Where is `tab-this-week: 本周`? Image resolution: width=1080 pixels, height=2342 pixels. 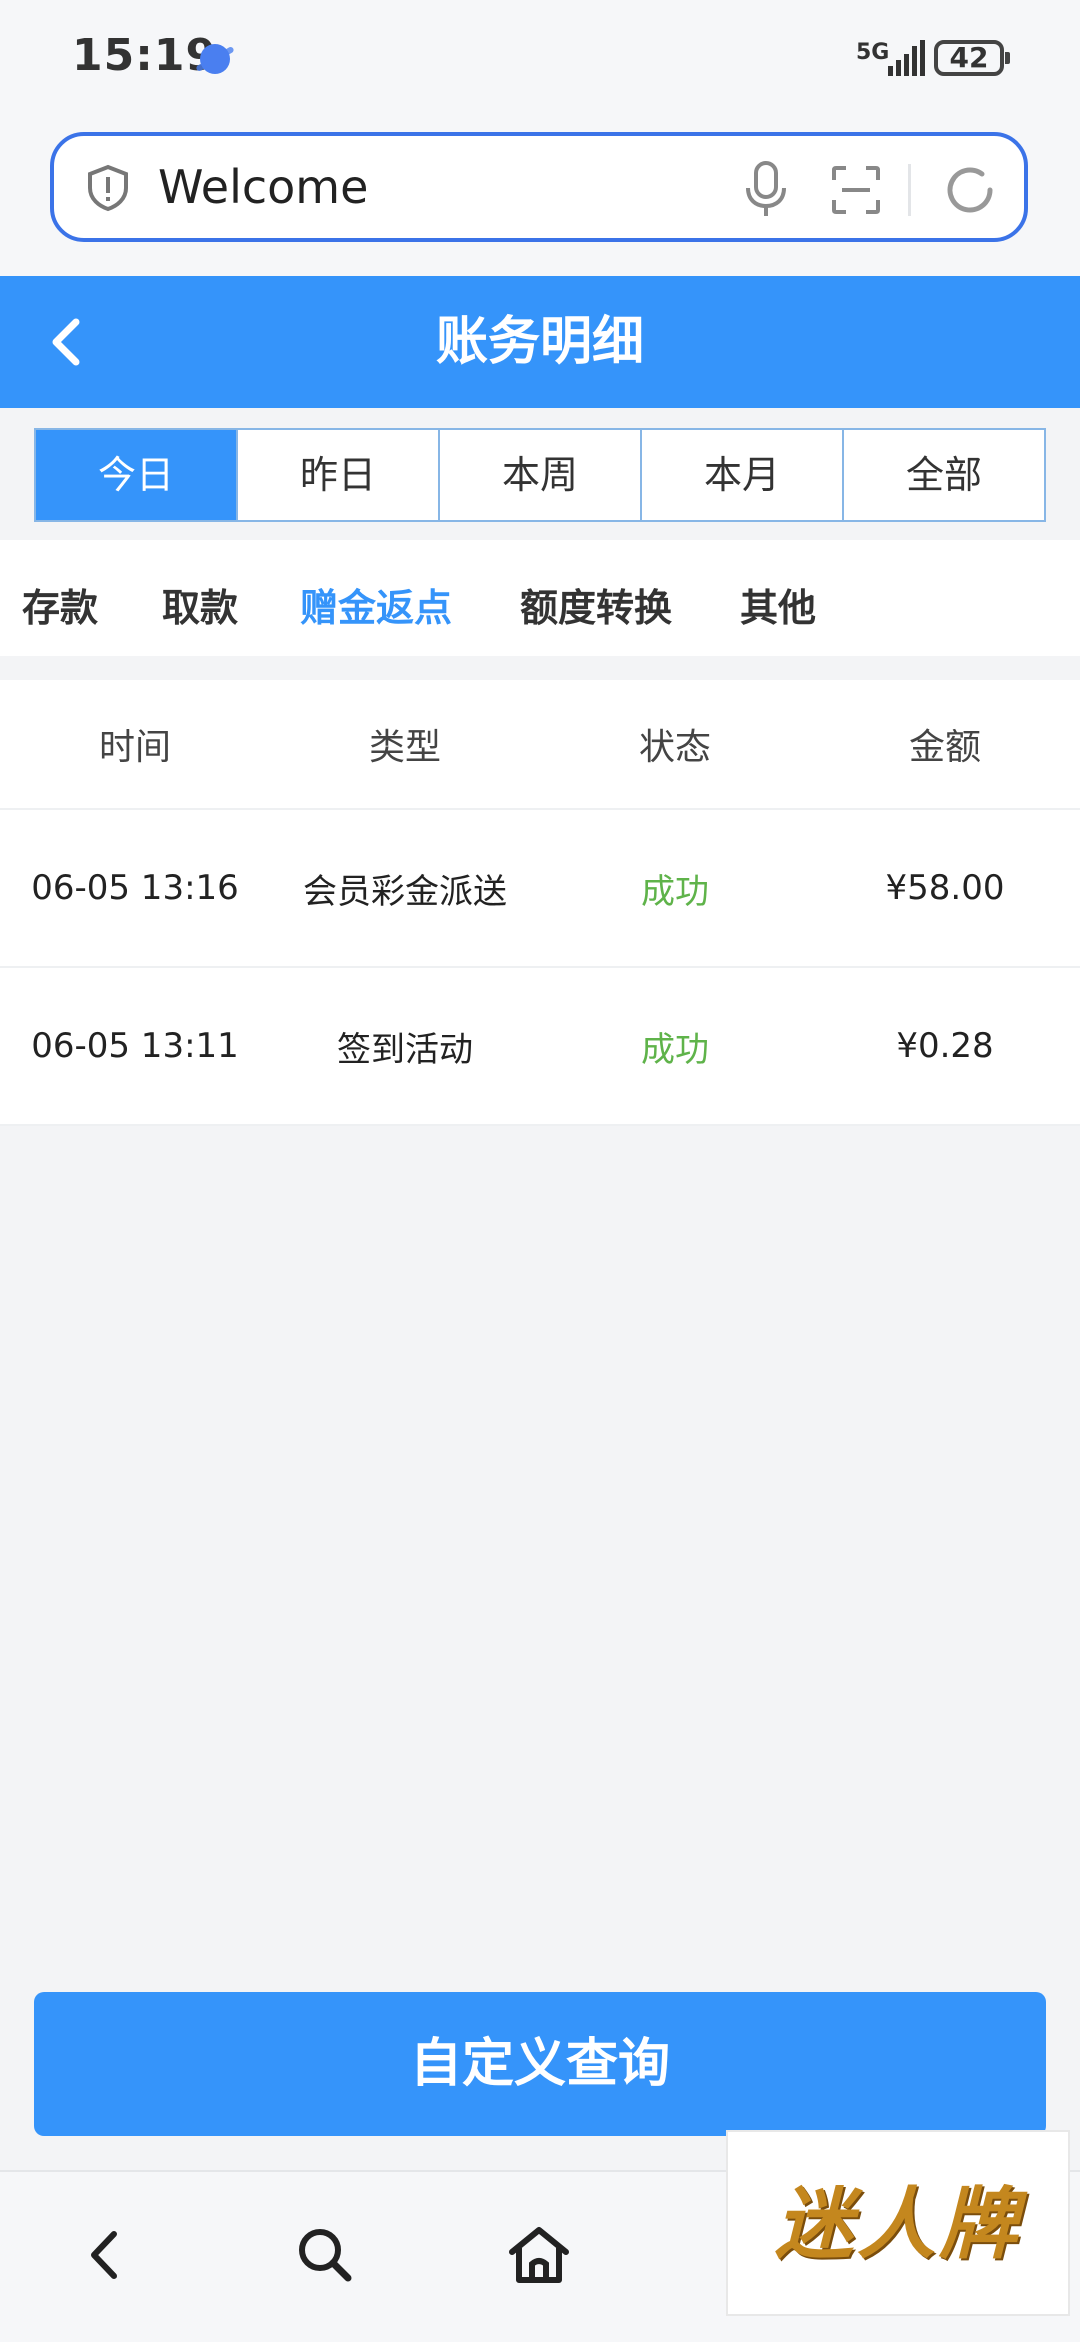 tab-this-week: 本周 is located at coordinates (541, 475).